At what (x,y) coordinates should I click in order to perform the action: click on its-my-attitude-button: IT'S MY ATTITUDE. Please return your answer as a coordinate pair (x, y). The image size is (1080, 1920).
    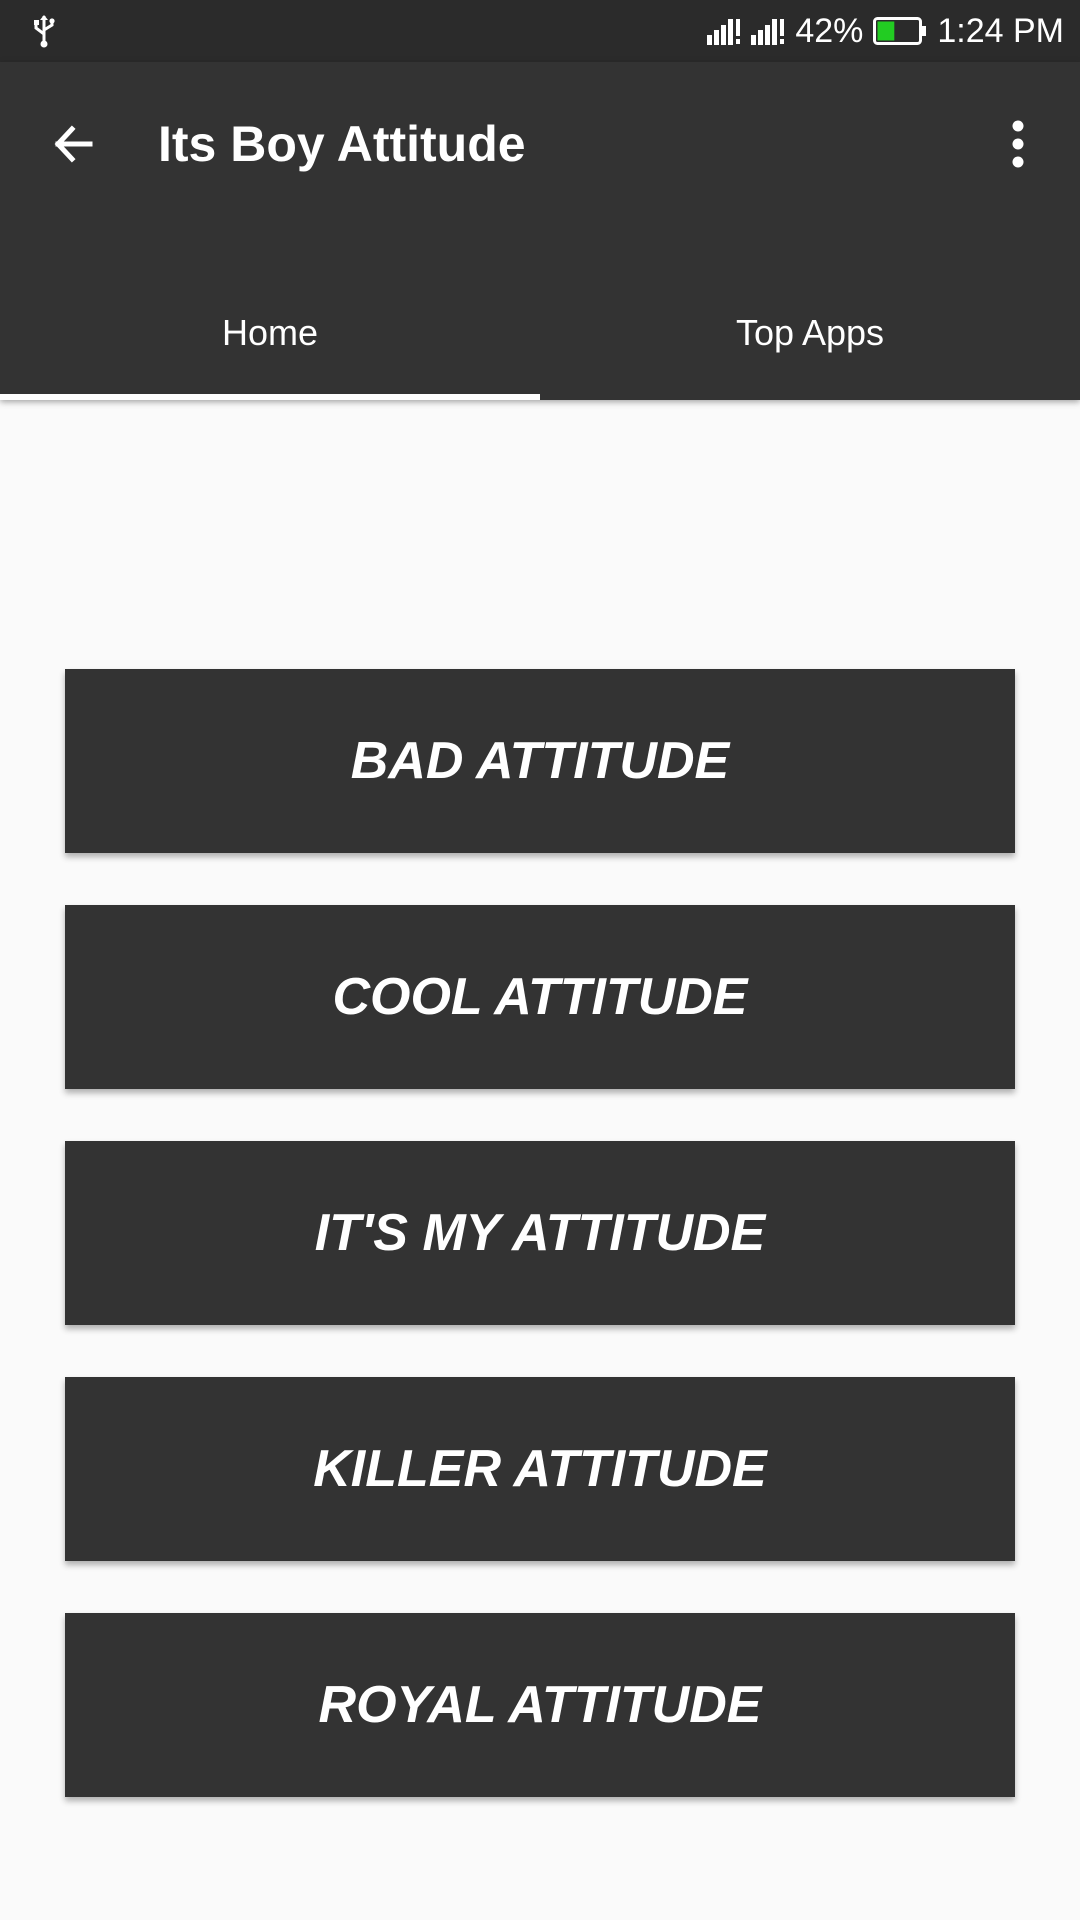
    Looking at the image, I should click on (540, 1233).